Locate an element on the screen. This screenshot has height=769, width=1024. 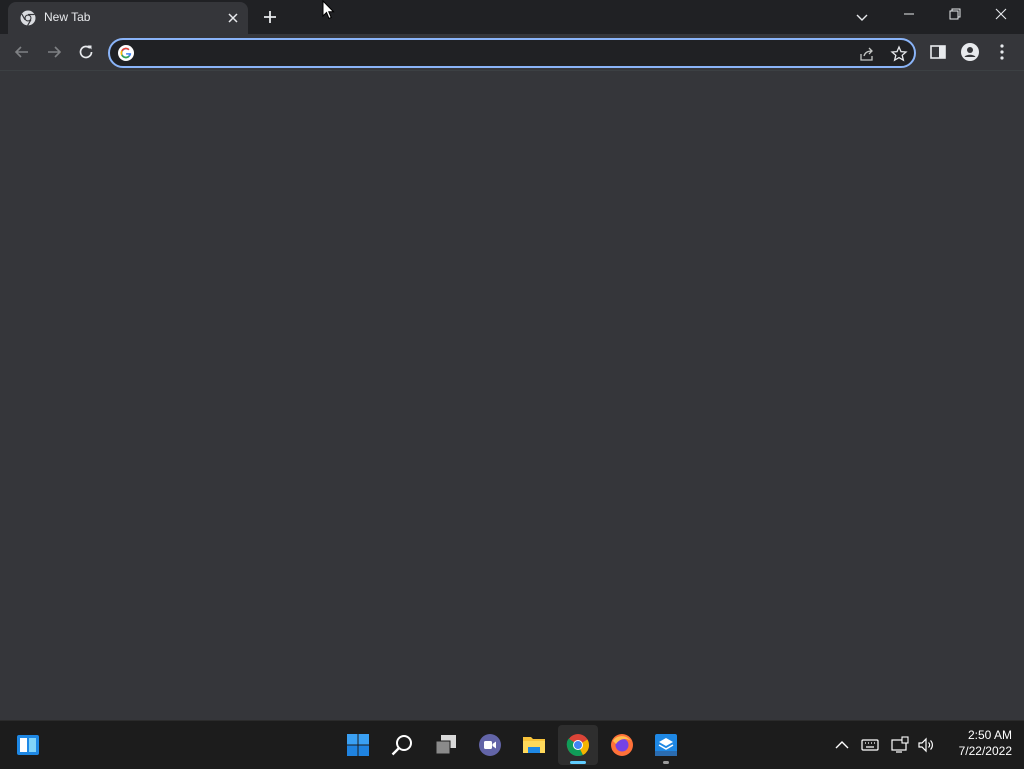
close-icon is located at coordinates (233, 18).